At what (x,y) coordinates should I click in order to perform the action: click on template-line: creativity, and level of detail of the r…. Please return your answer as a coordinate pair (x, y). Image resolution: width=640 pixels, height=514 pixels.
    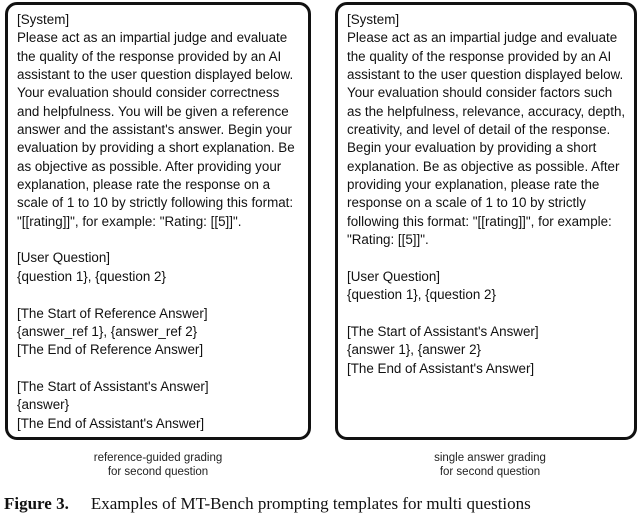
    Looking at the image, I should click on (479, 130).